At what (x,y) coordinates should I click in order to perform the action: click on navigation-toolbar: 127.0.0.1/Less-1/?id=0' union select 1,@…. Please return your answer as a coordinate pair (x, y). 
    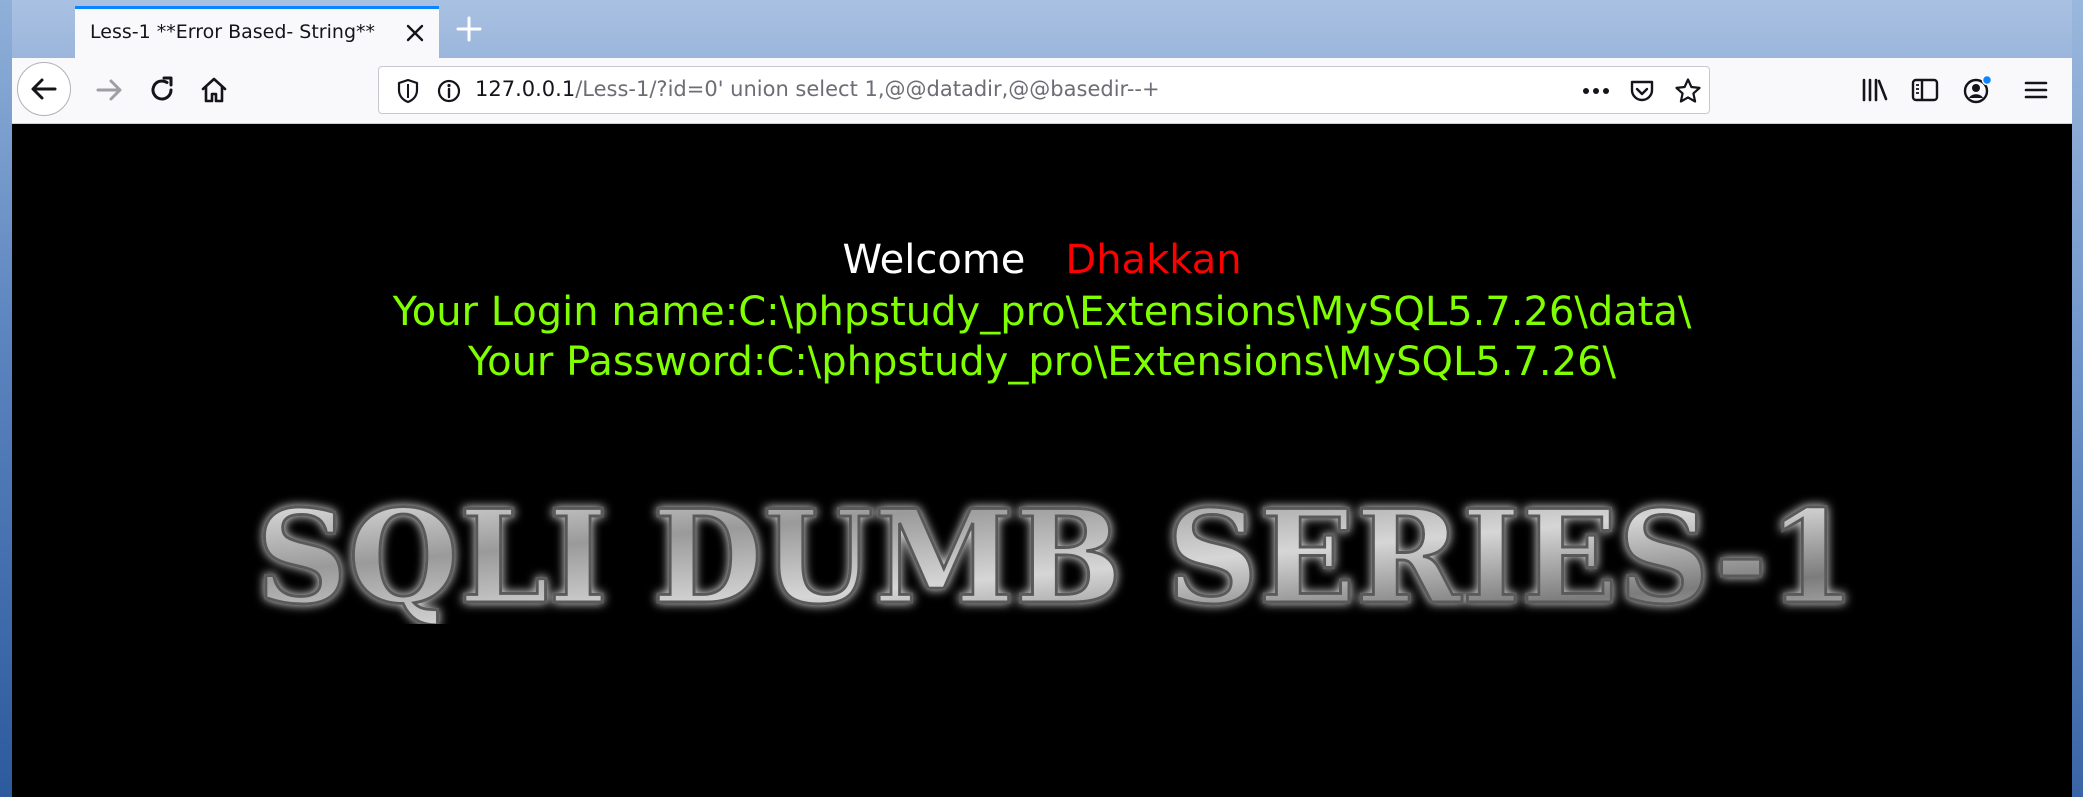
    Looking at the image, I should click on (1042, 91).